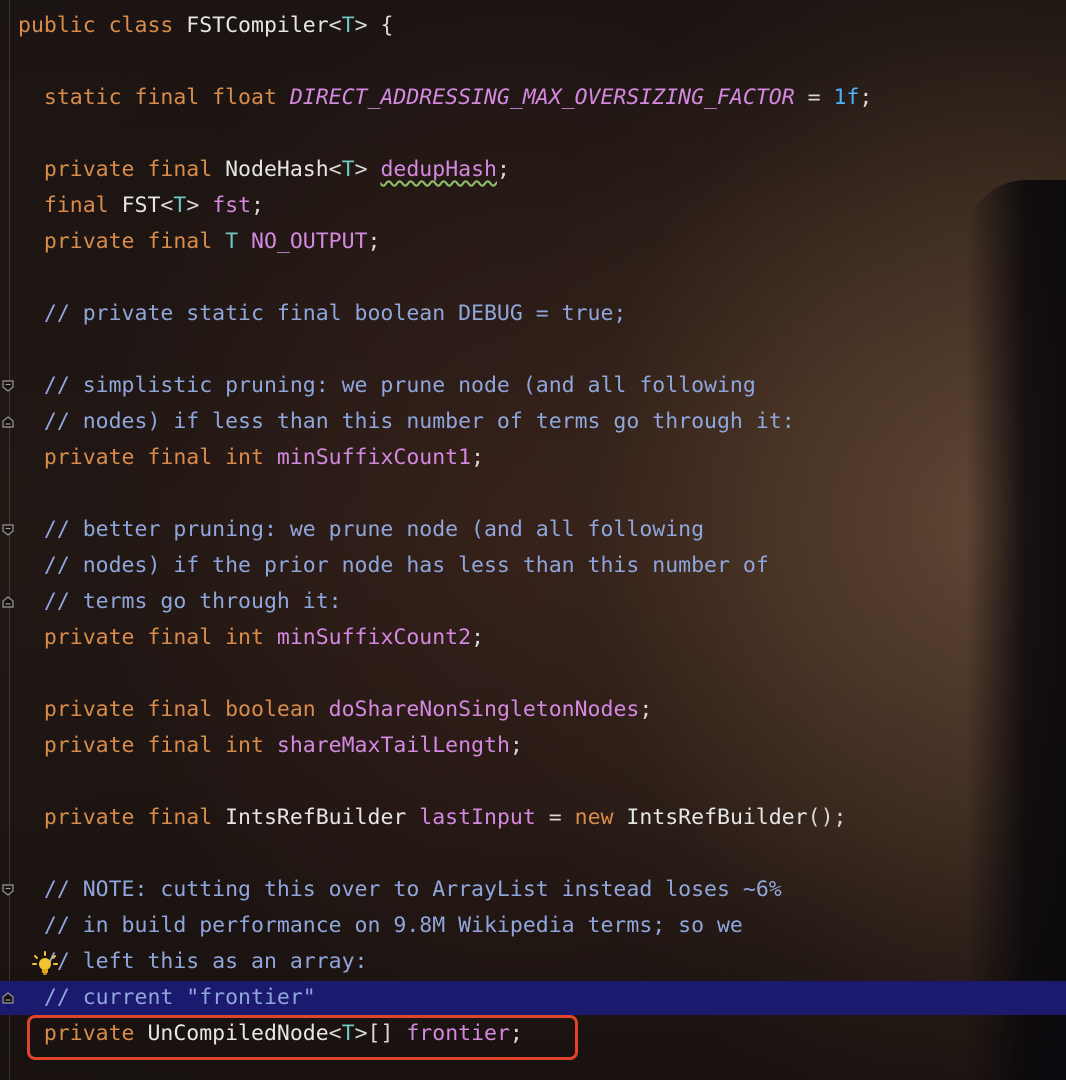 This screenshot has height=1080, width=1066. Describe the element at coordinates (445, 242) in the screenshot. I see `code-line: private final T NO_OUTPUT;` at that location.